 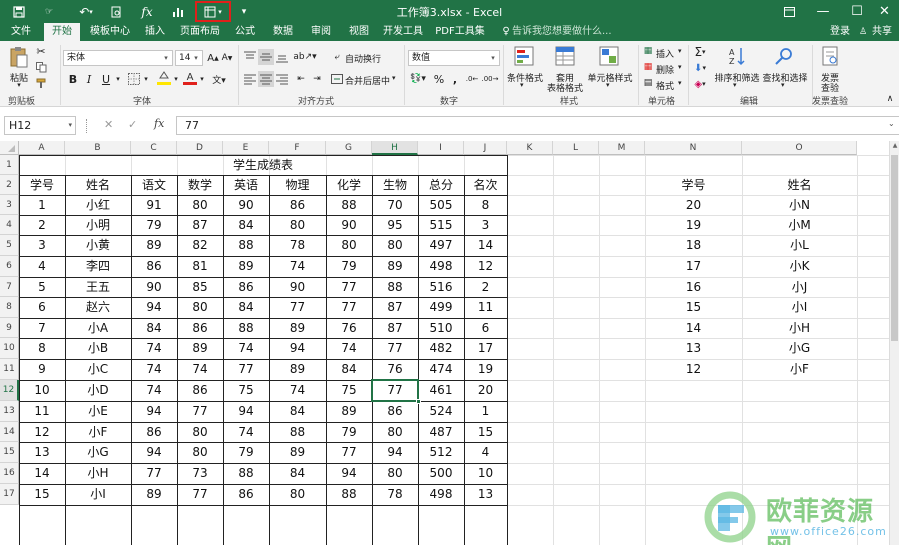 I want to click on scrollbar-thumb, so click(x=894, y=248).